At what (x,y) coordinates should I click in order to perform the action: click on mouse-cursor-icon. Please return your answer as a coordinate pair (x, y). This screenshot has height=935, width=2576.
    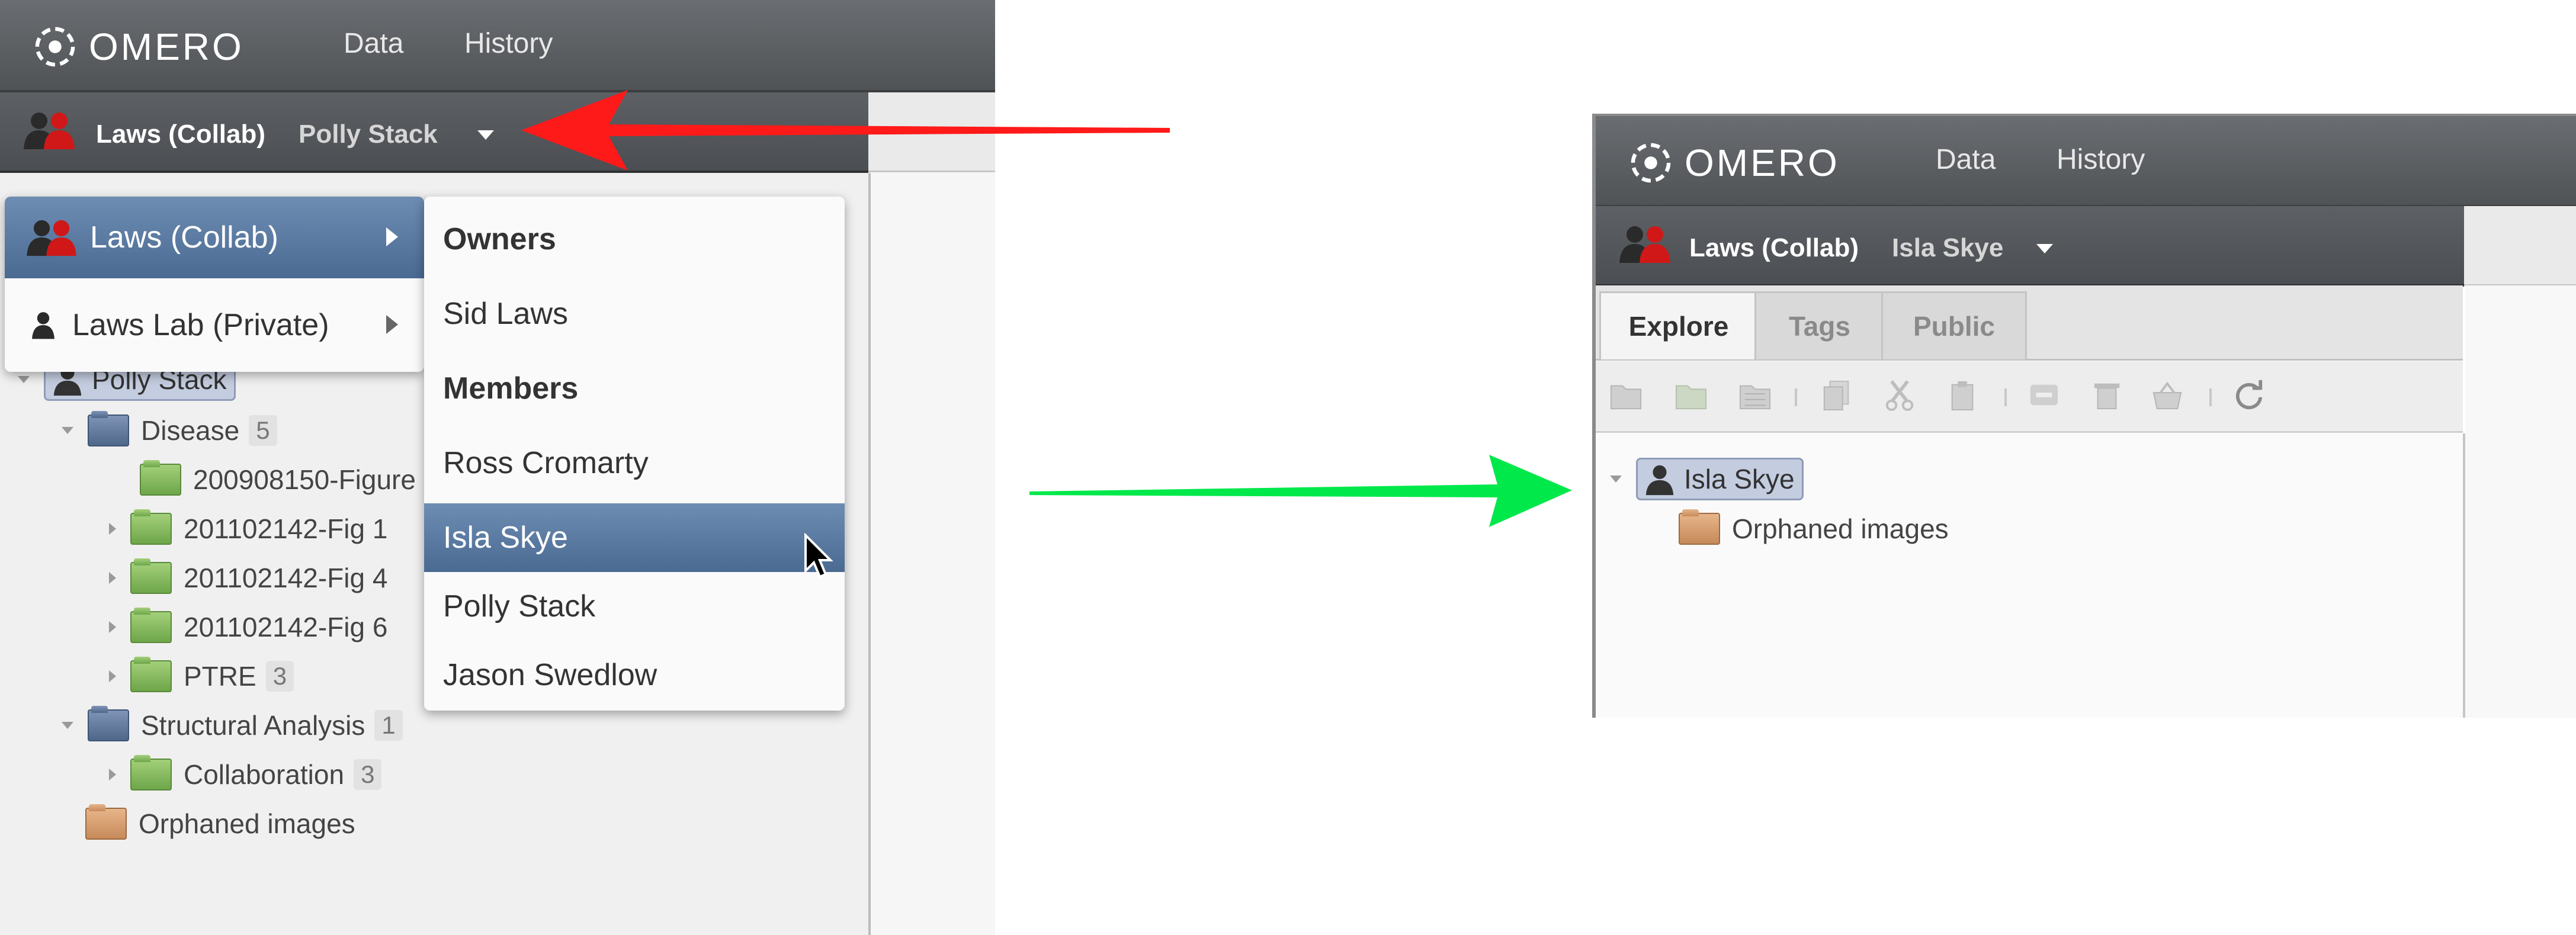
    Looking at the image, I should click on (818, 556).